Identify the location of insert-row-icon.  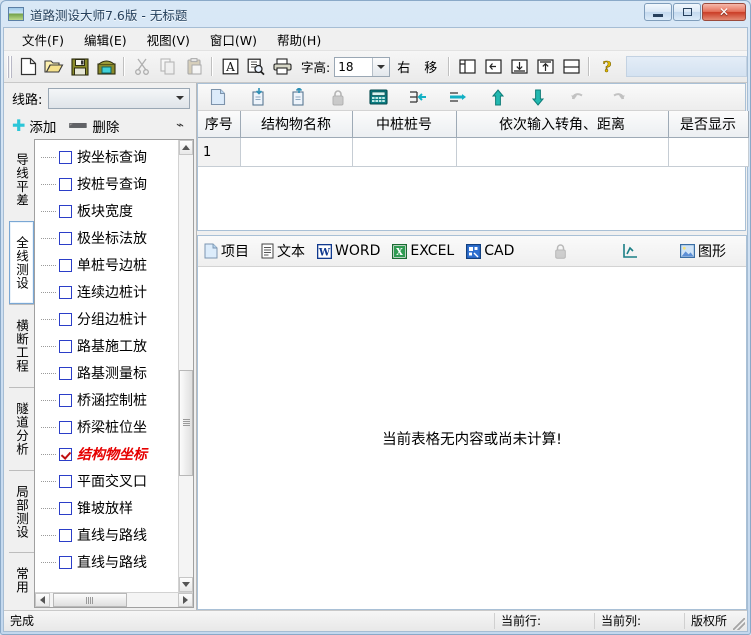
(418, 97).